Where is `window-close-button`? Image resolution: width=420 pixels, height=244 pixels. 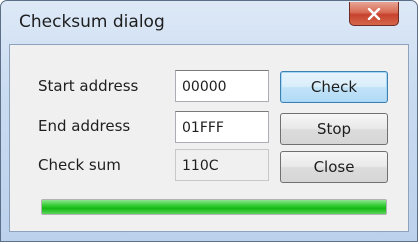
window-close-button is located at coordinates (374, 14).